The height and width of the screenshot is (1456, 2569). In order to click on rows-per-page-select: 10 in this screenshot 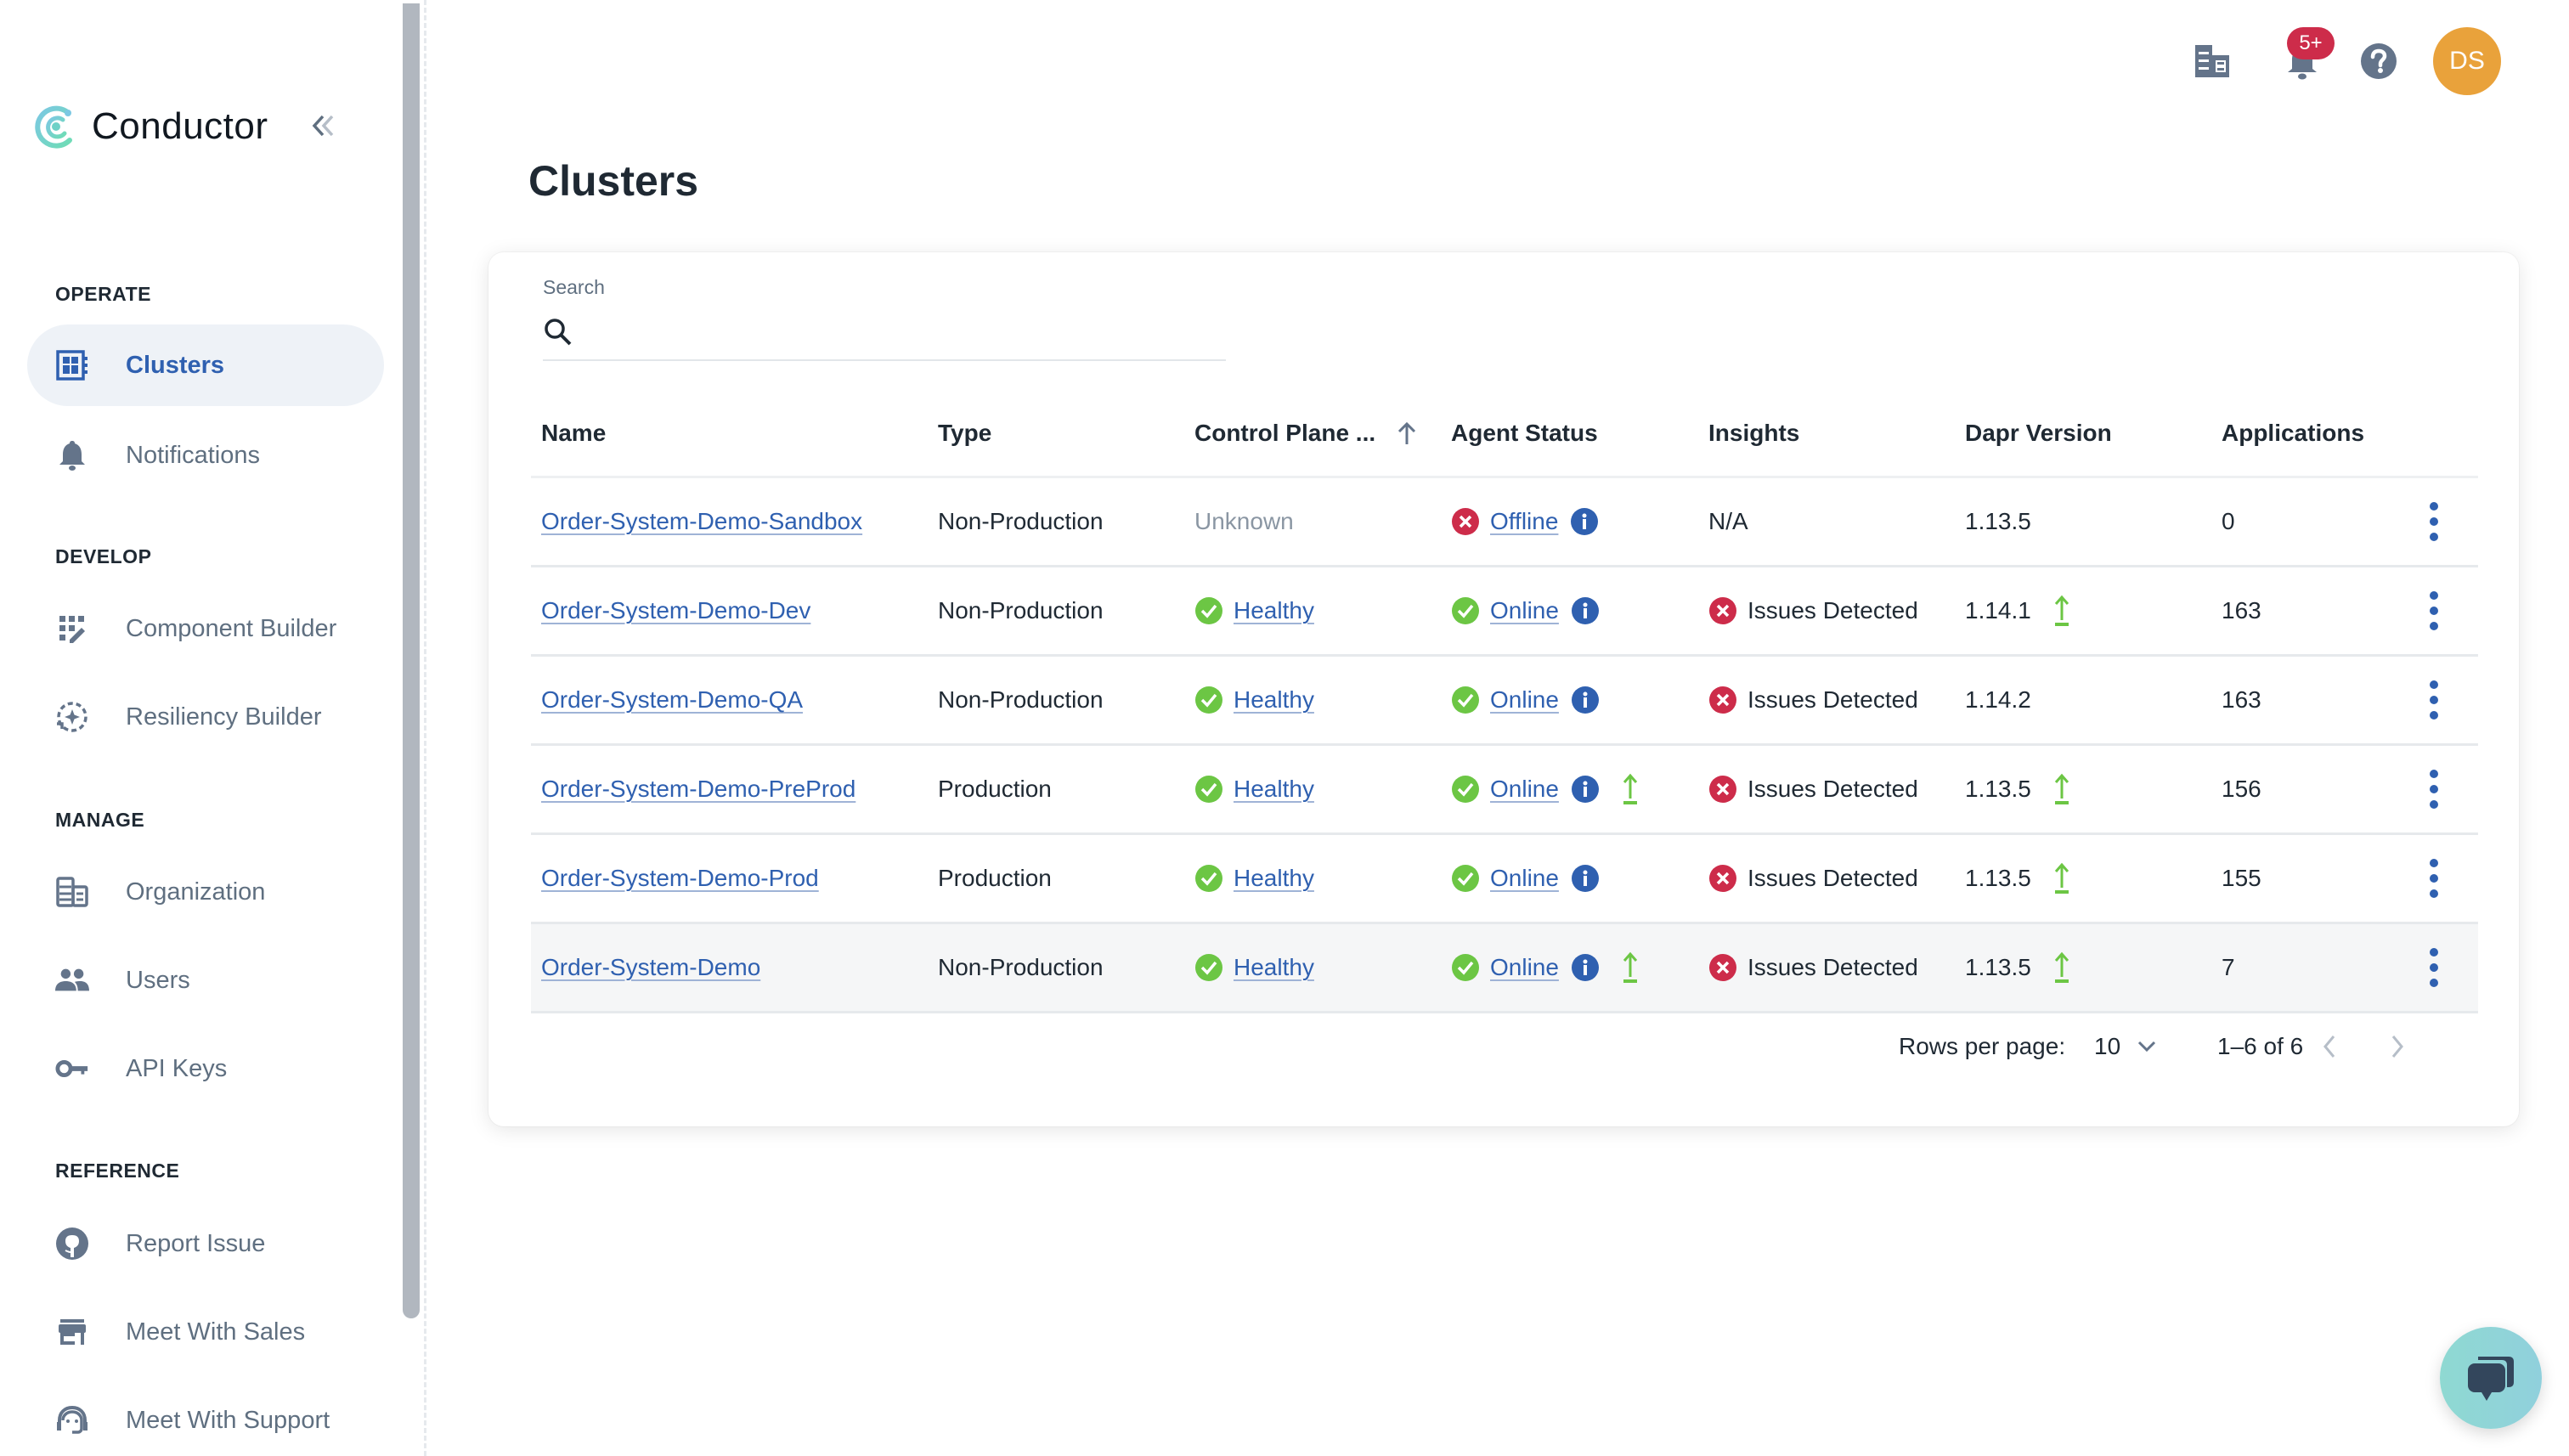, I will do `click(2125, 1046)`.